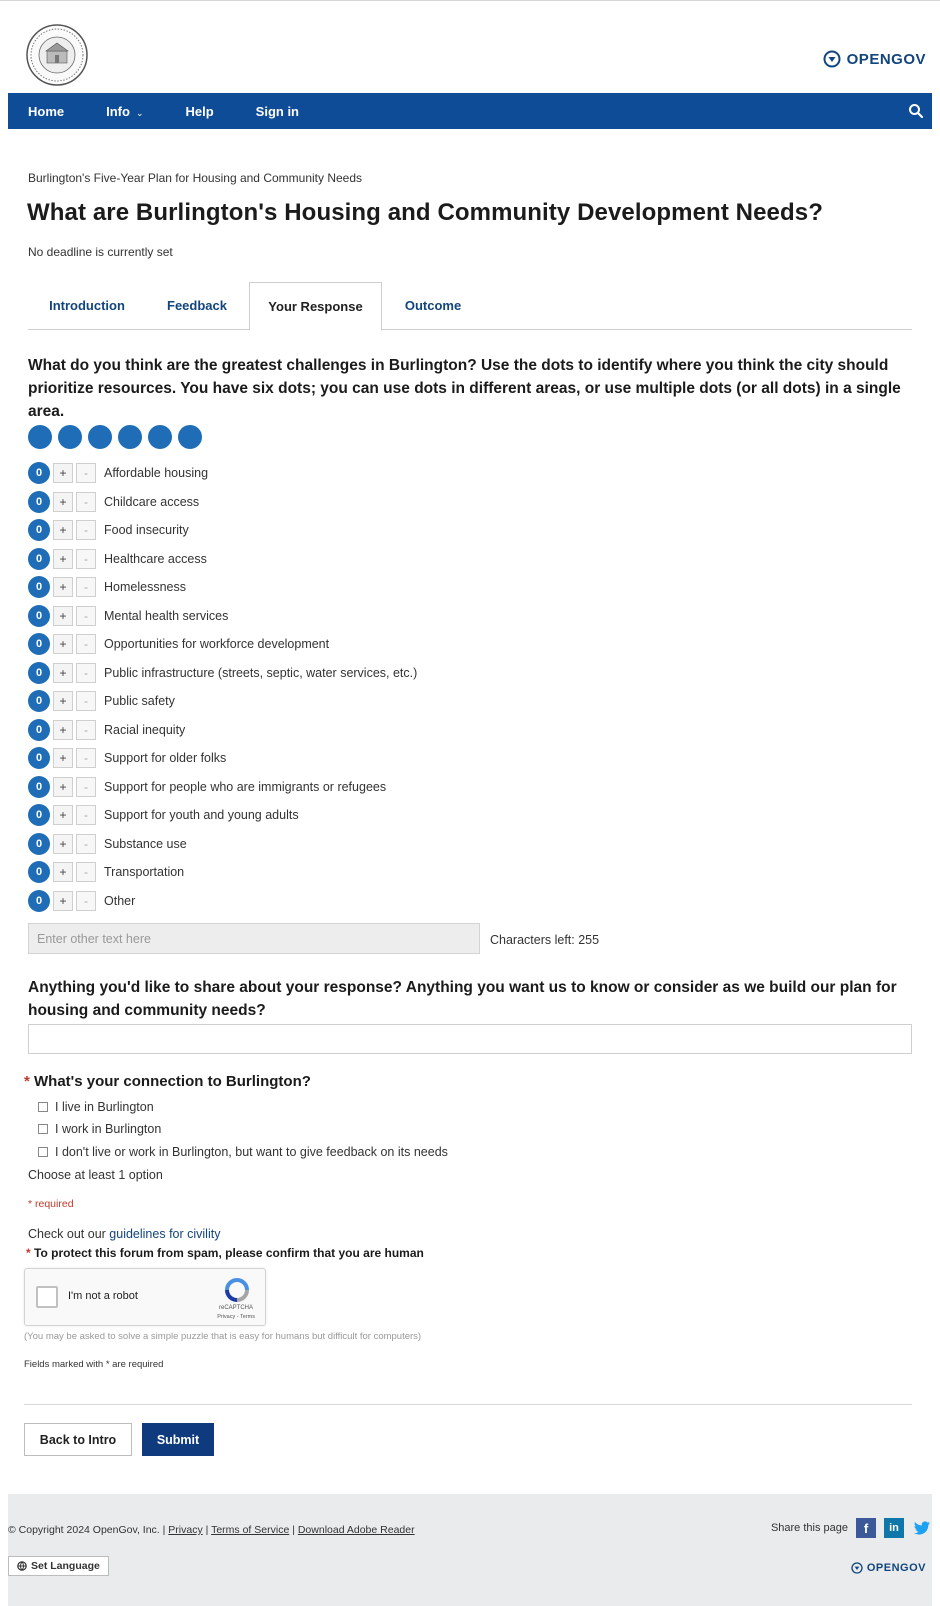  Describe the element at coordinates (185, 1530) in the screenshot. I see `privacy-link: Privacy` at that location.